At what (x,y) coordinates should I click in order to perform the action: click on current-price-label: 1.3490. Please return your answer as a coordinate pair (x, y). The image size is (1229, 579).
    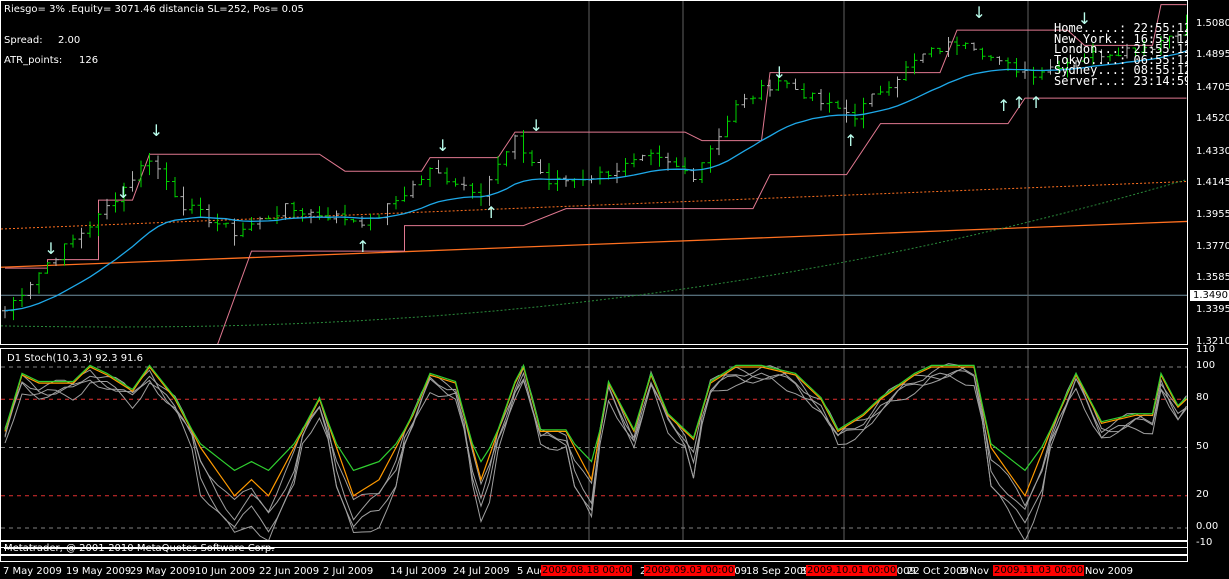
    Looking at the image, I should click on (1209, 295).